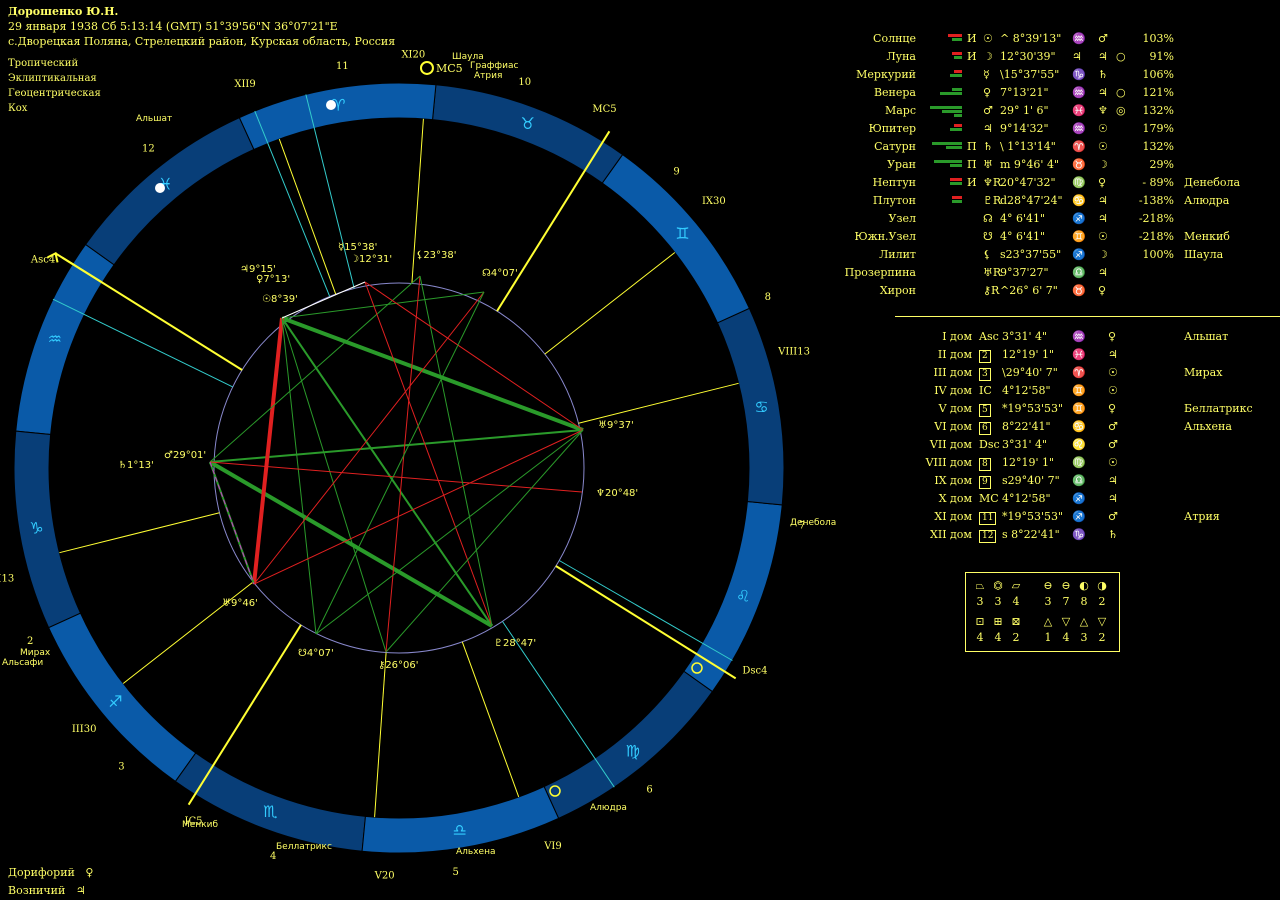 This screenshot has height=900, width=1280. Describe the element at coordinates (988, 518) in the screenshot. I see `house-cusp: 11` at that location.